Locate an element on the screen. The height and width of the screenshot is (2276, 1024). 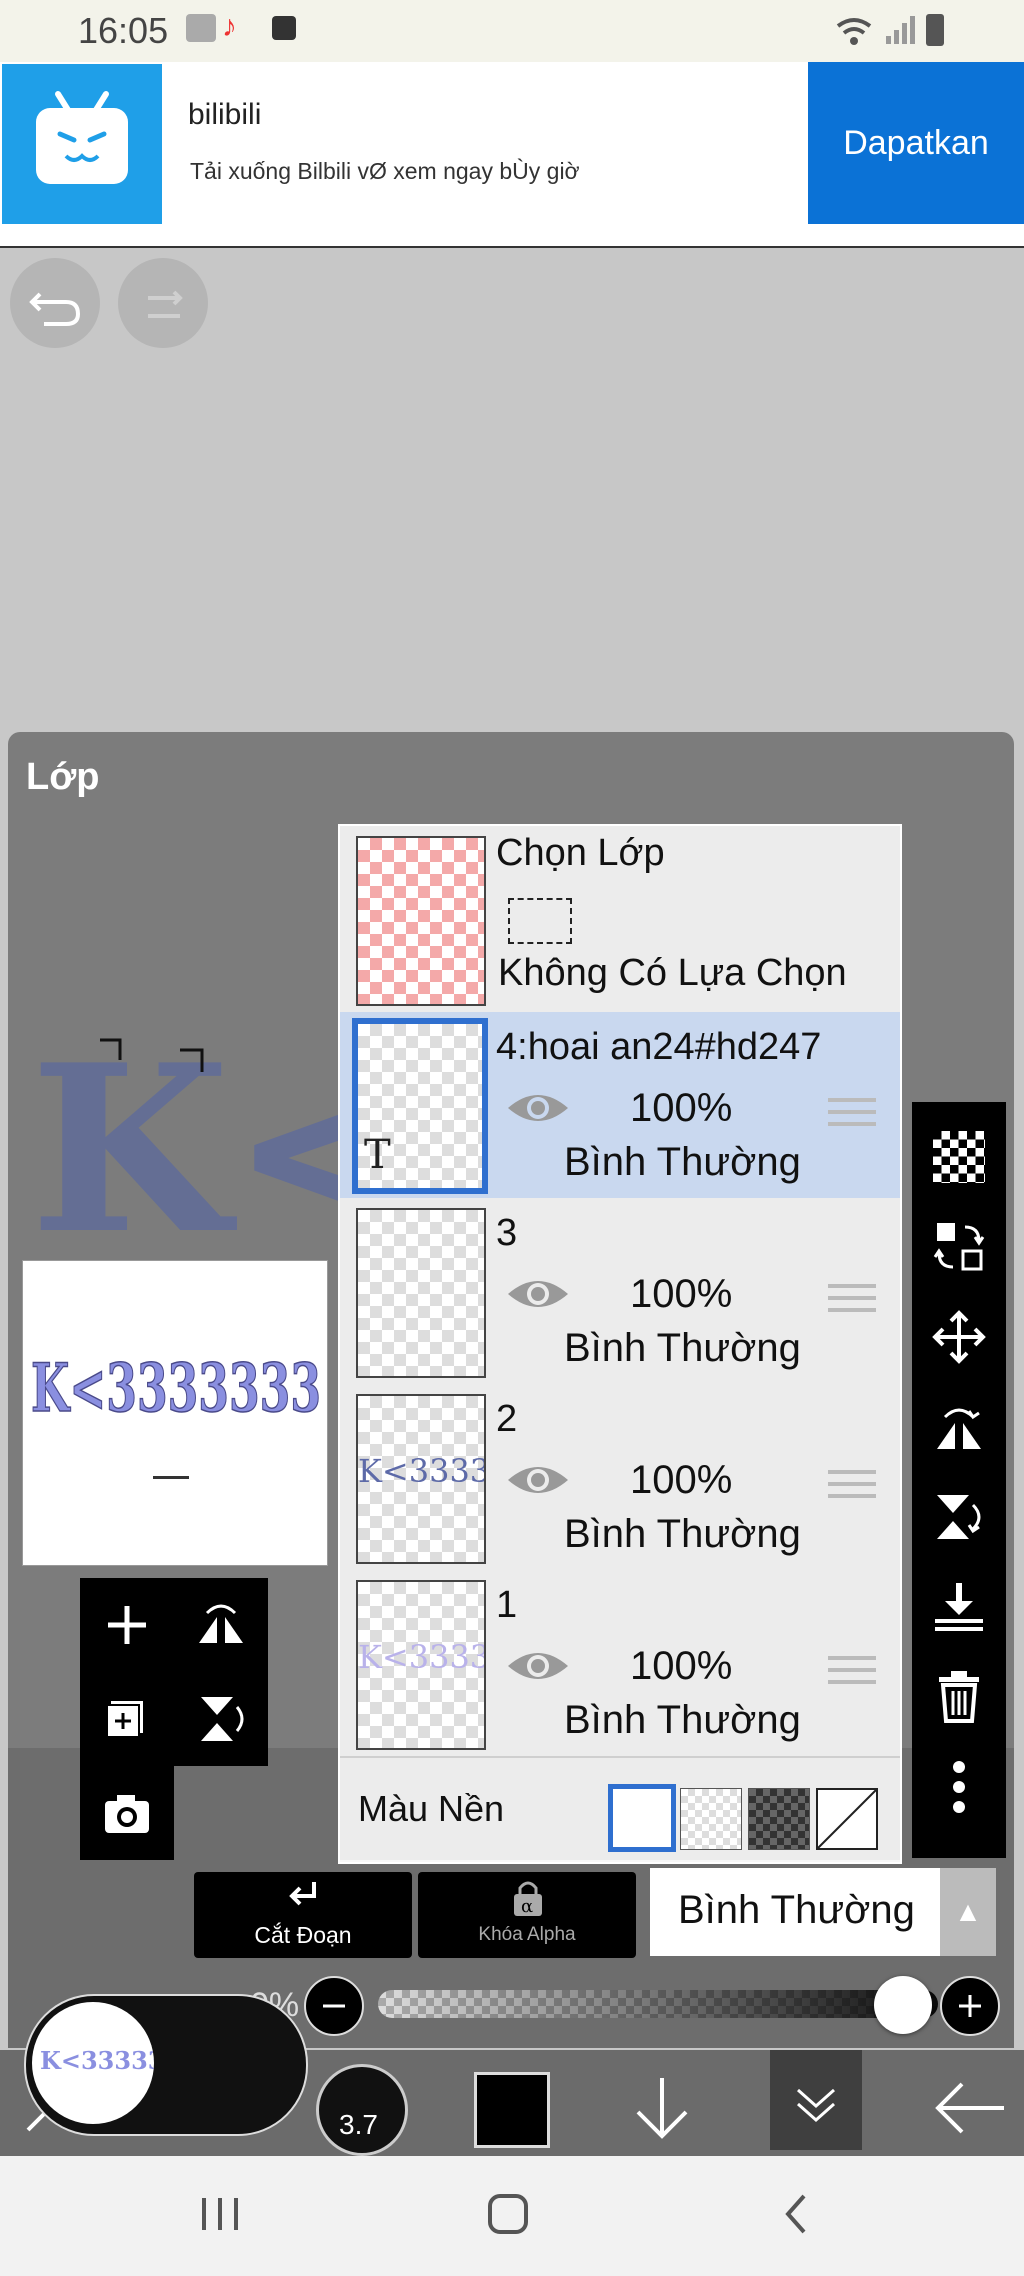
undo-button is located at coordinates (55, 303).